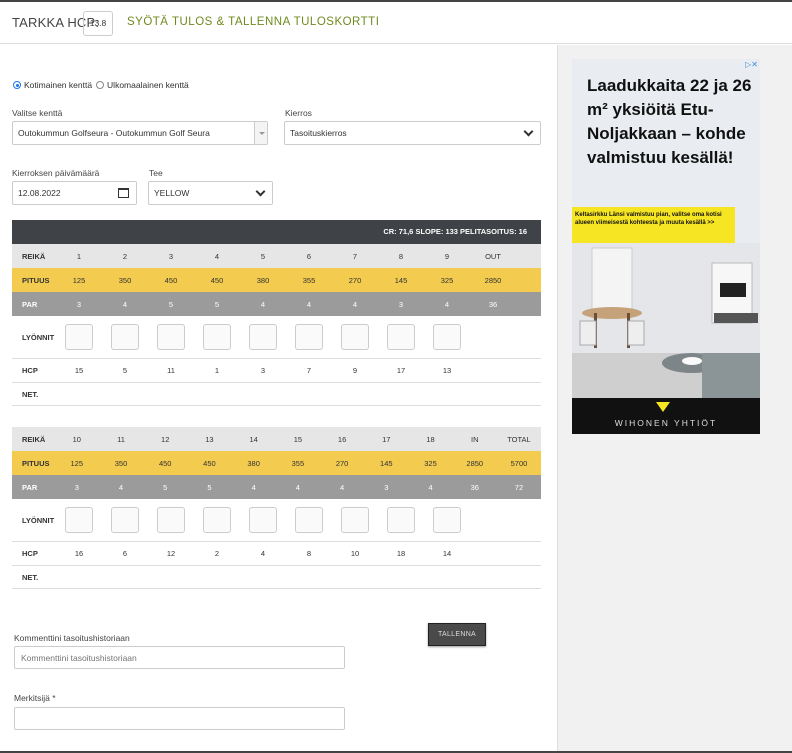  I want to click on back-hole-row: REIKÄ 10 11 12 13 14 15 16 17 18 IN TOTAL, so click(276, 439).